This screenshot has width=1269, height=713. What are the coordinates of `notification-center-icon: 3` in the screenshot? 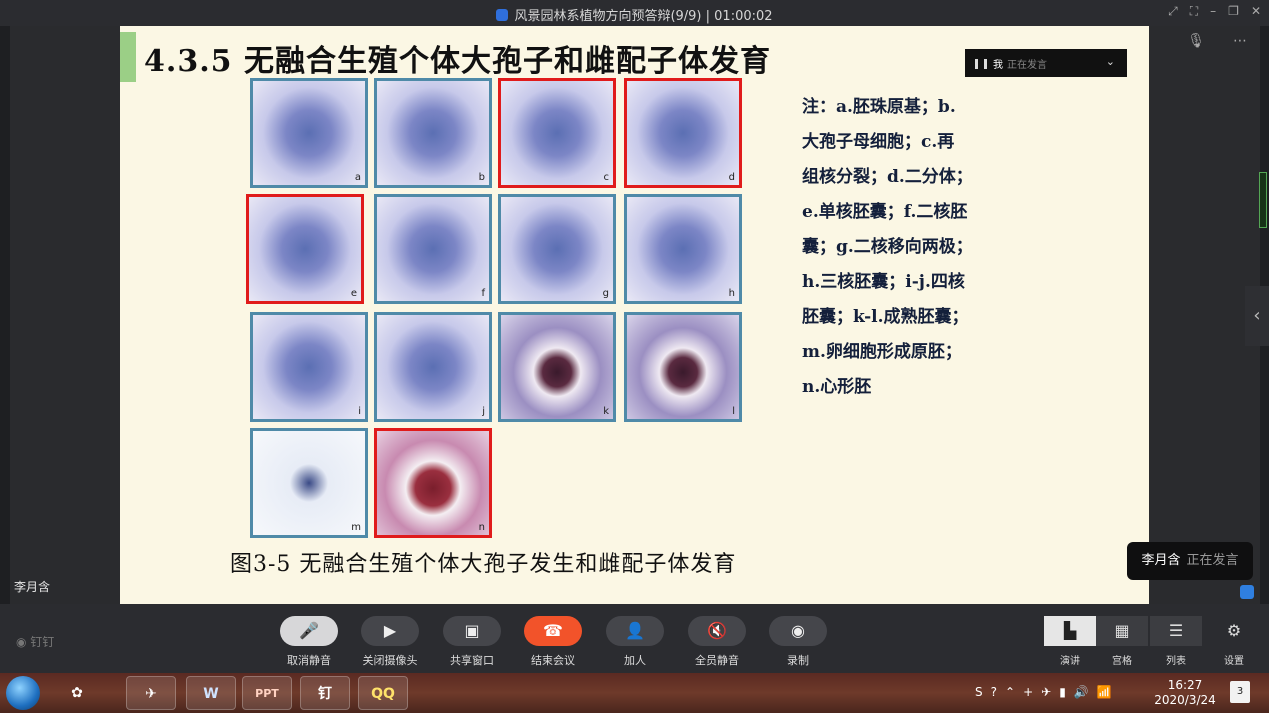 It's located at (1240, 692).